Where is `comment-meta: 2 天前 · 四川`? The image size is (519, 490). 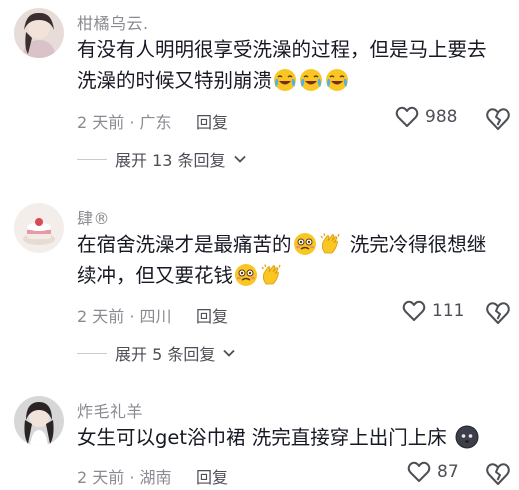 comment-meta: 2 天前 · 四川 is located at coordinates (124, 316).